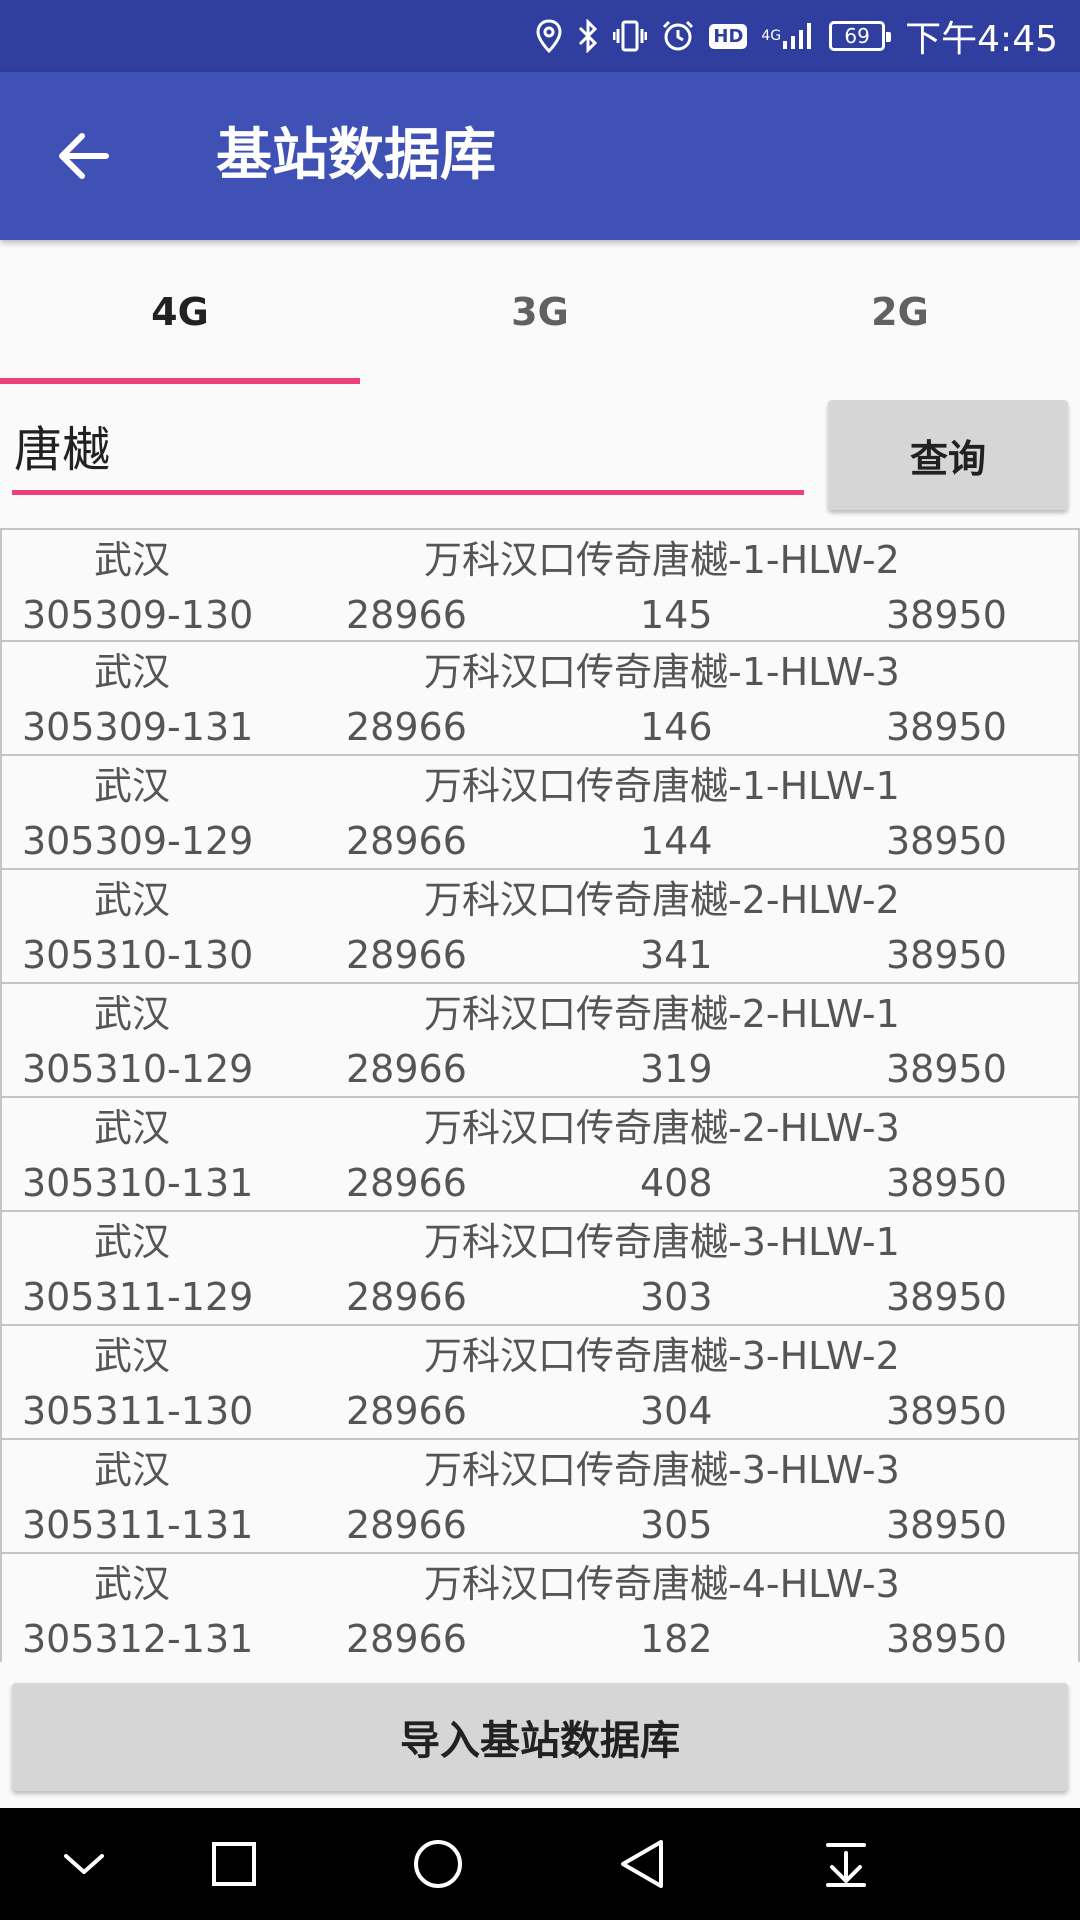  Describe the element at coordinates (180, 381) in the screenshot. I see `tab-indicator` at that location.